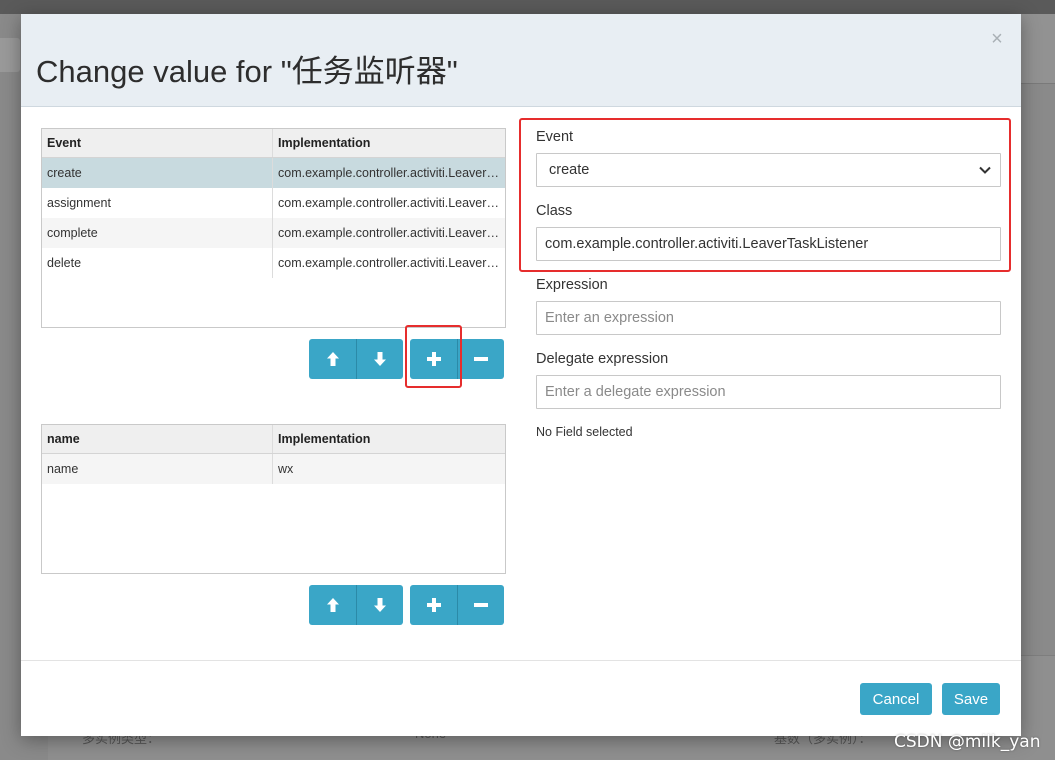 This screenshot has height=760, width=1055. What do you see at coordinates (247, 71) in the screenshot?
I see `dialog-title: Change value for "任务监听器"` at bounding box center [247, 71].